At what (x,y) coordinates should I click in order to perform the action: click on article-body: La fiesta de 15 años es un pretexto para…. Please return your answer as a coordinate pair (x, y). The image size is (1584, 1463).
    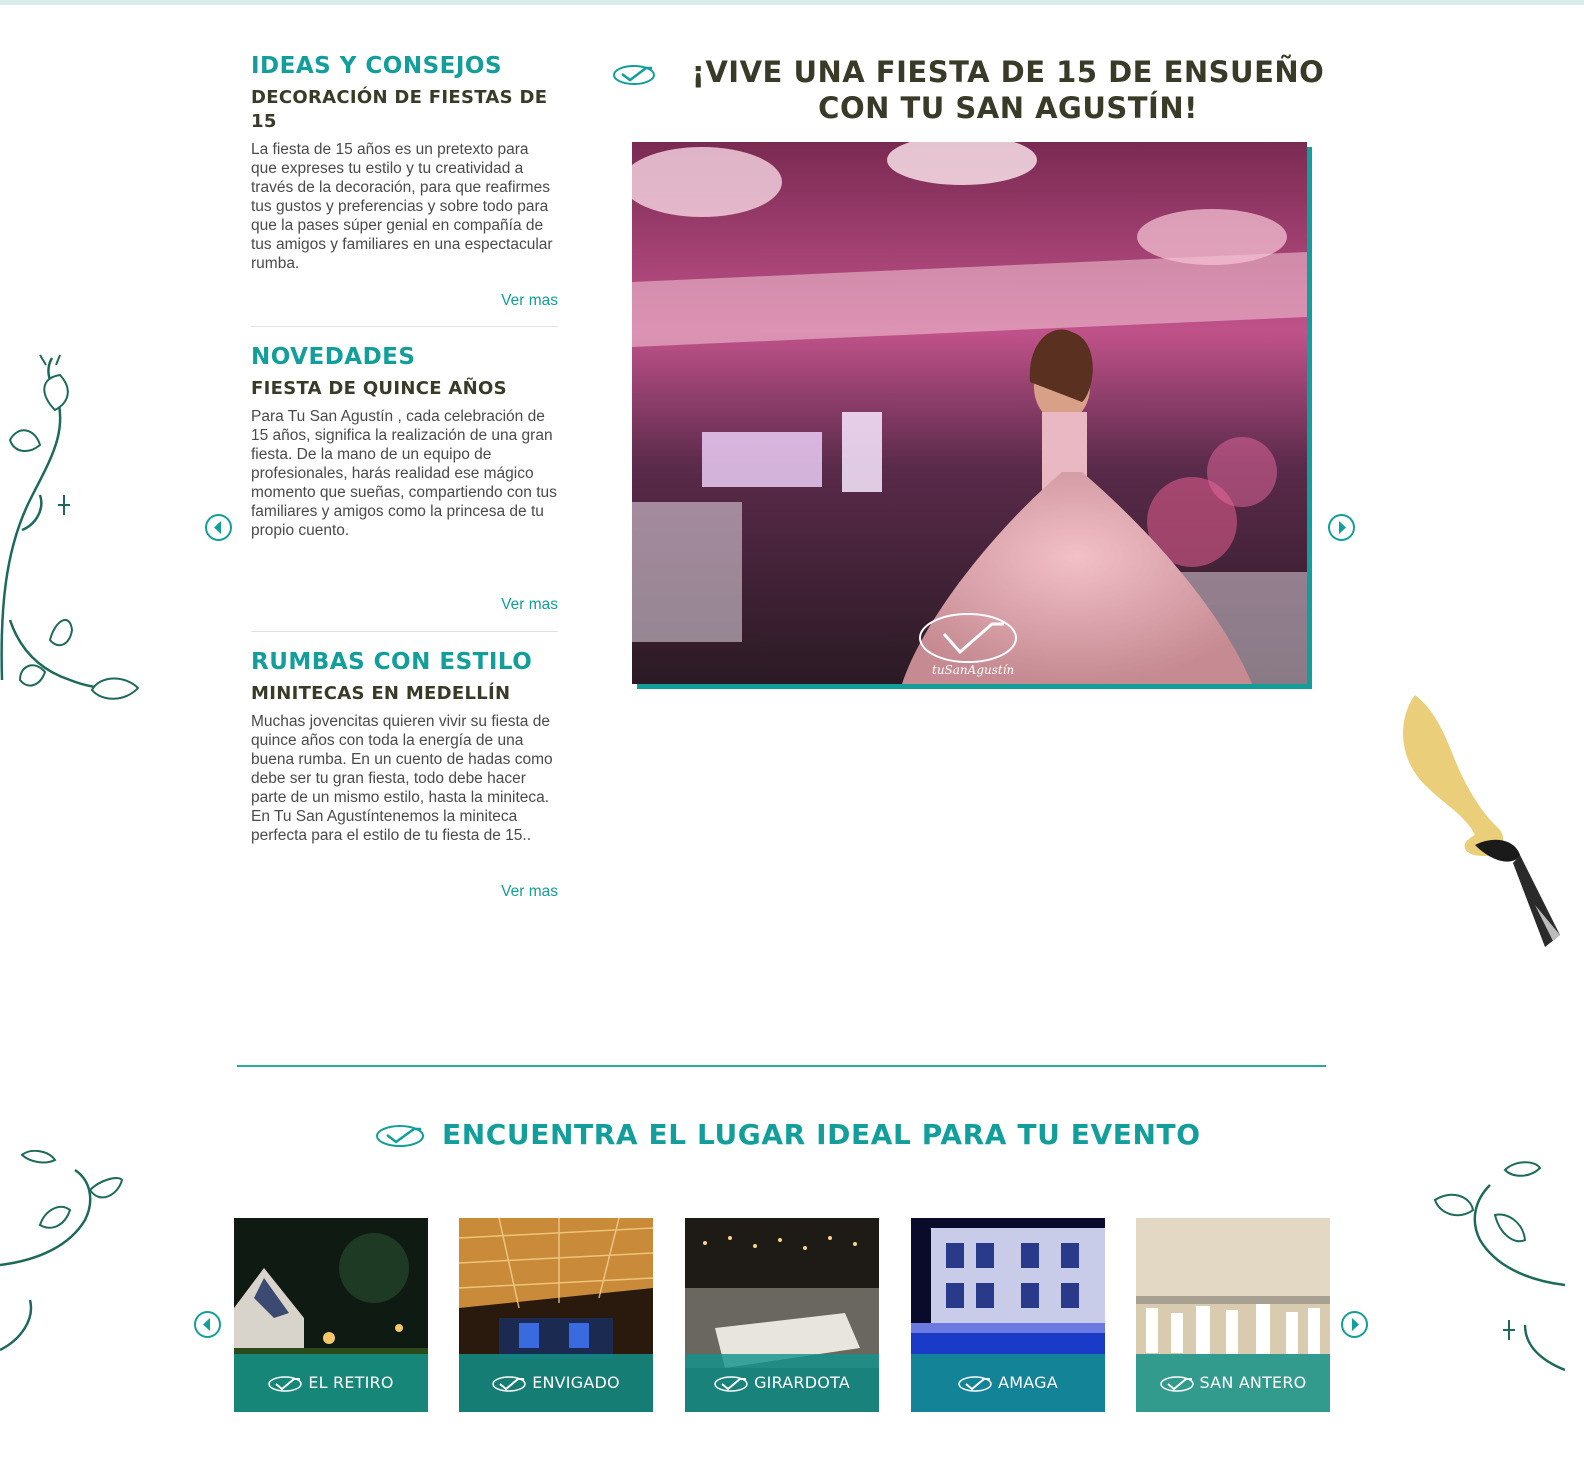
    Looking at the image, I should click on (402, 206).